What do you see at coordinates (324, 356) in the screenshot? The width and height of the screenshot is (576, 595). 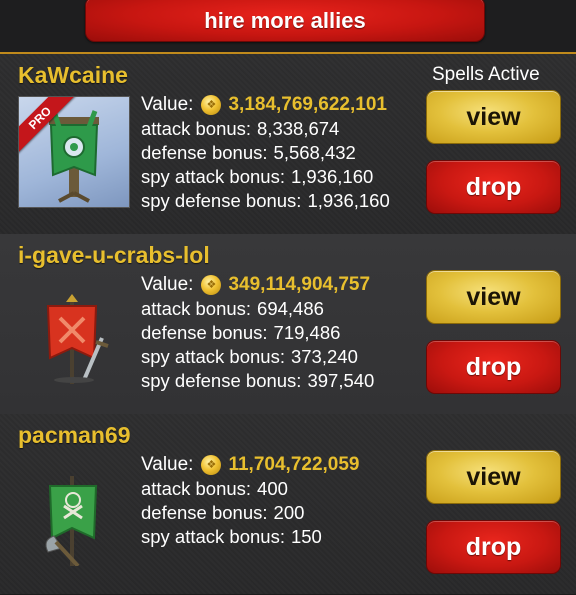 I see `spy-attack-bonus-value: 373,240` at bounding box center [324, 356].